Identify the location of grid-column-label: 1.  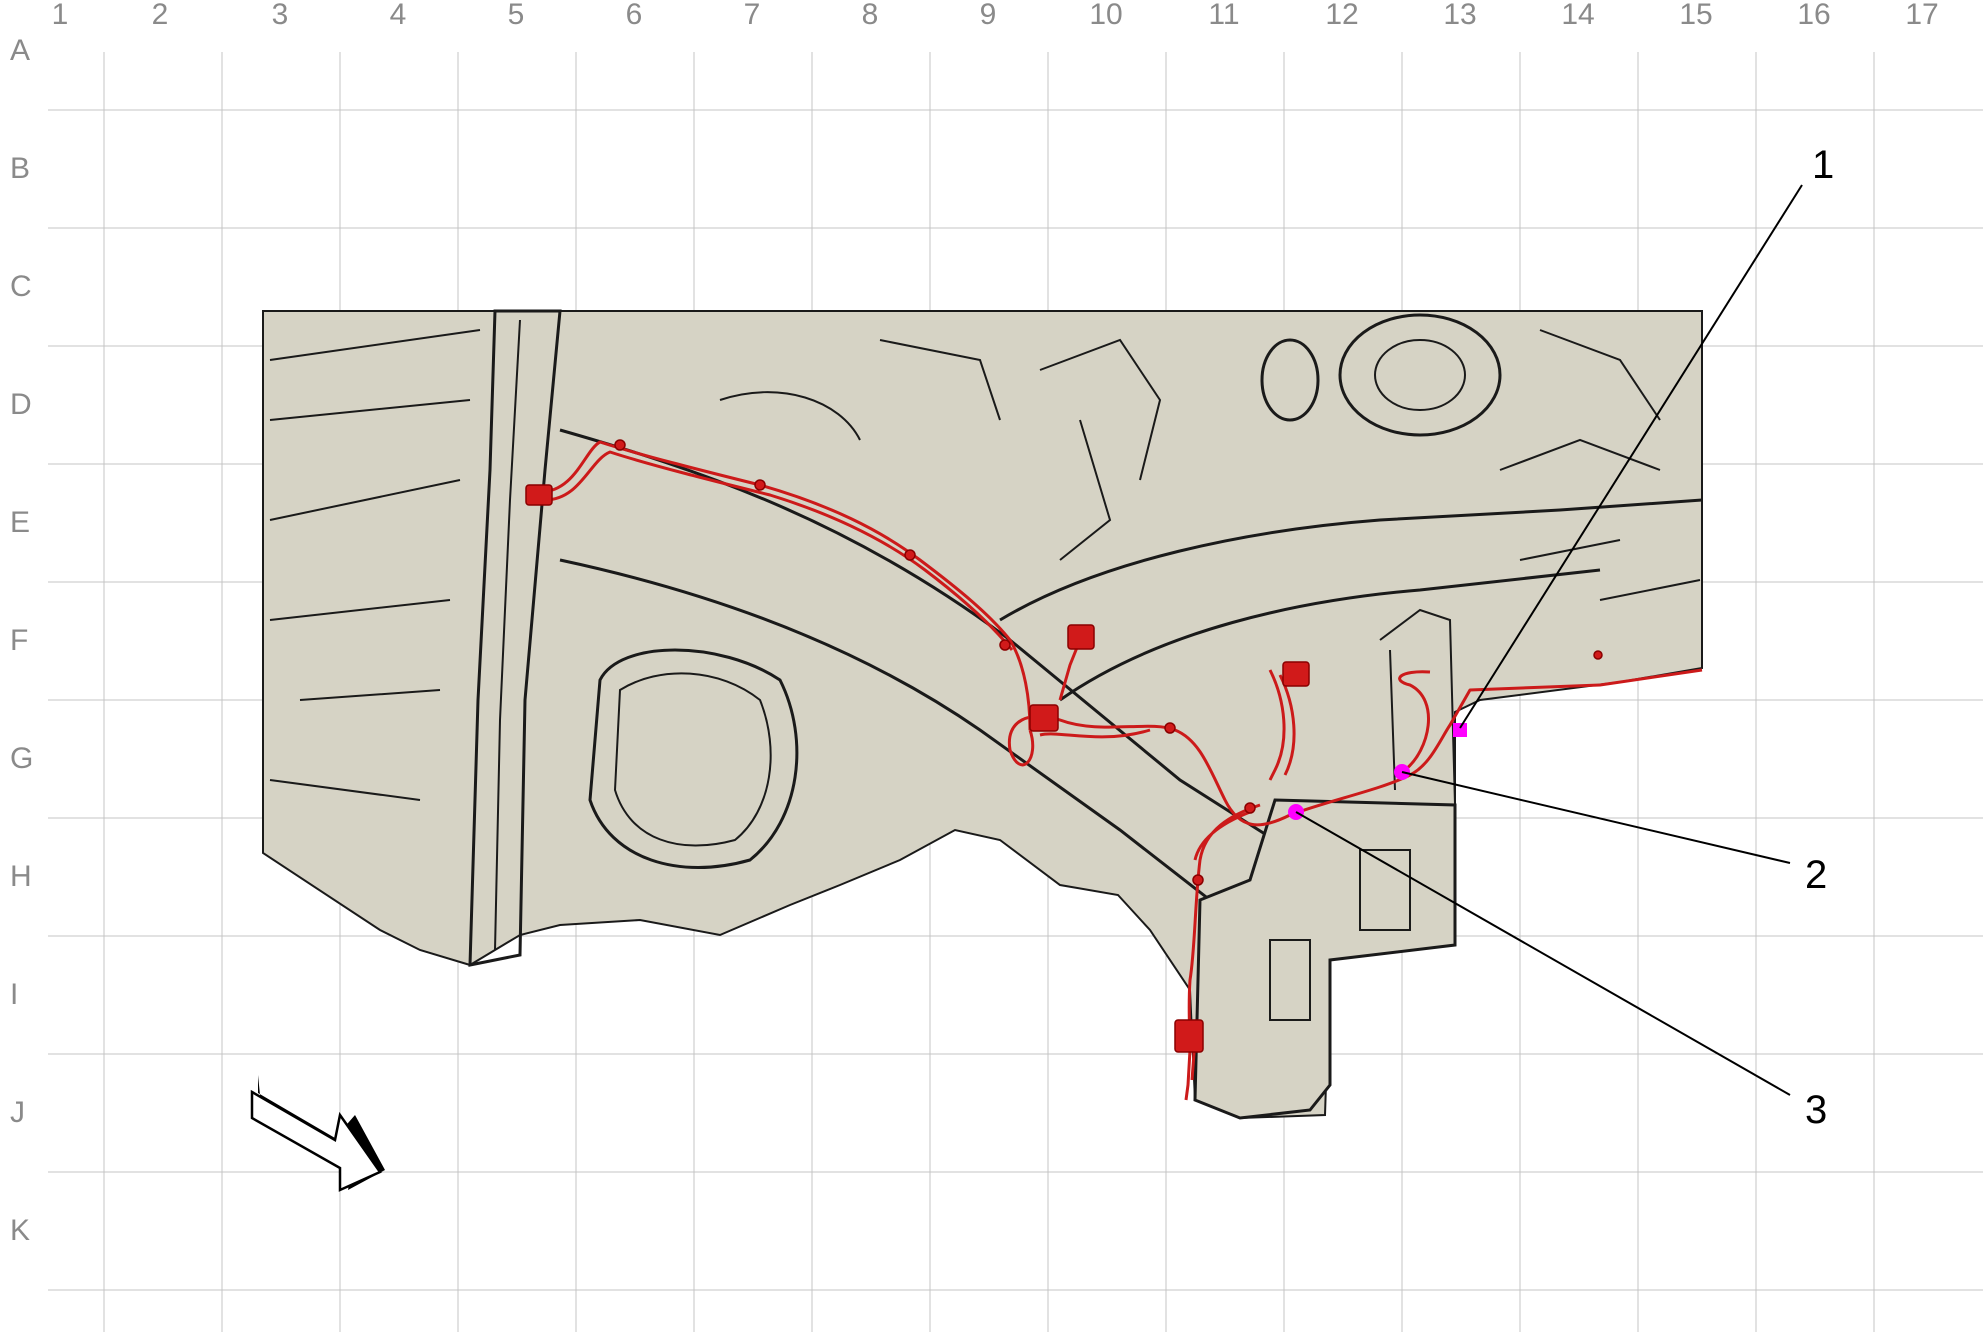
(60, 15).